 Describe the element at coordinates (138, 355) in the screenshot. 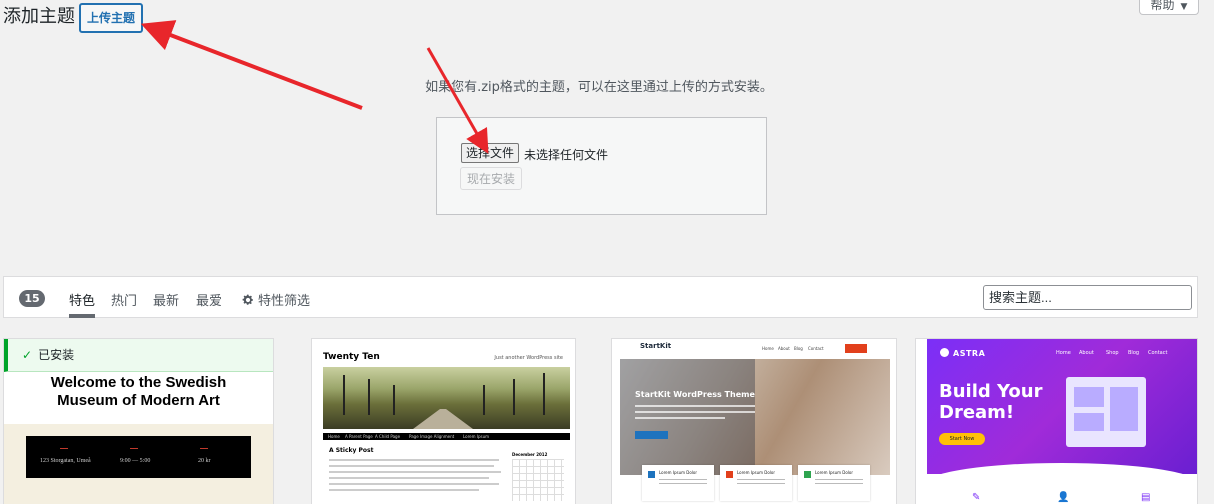

I see `installed-notice: ✓ 已安装` at that location.